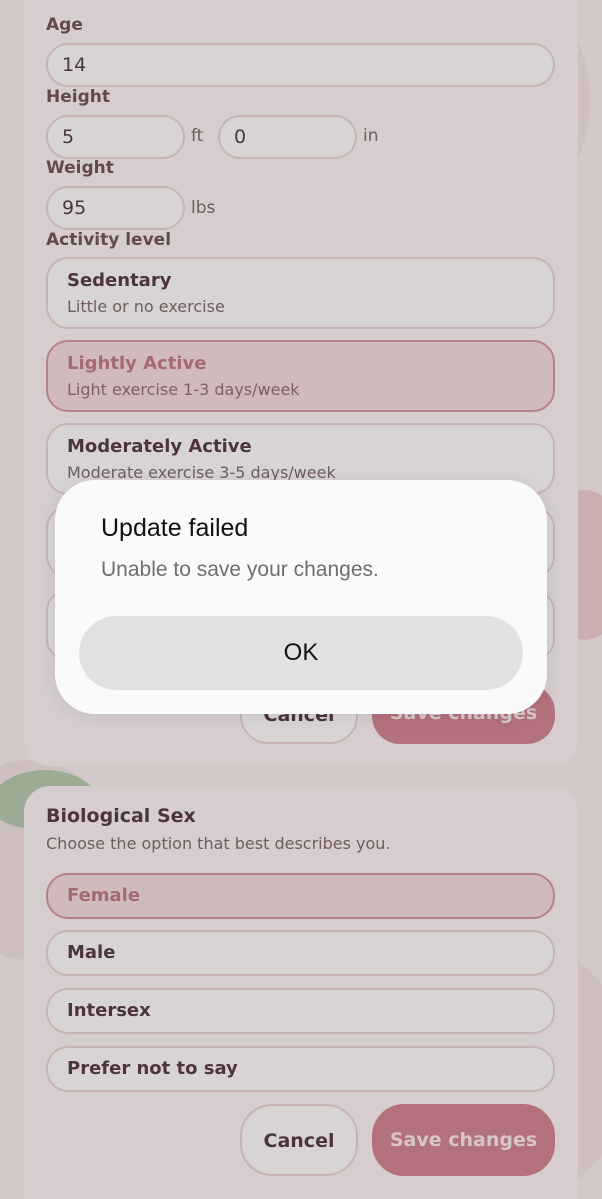 The height and width of the screenshot is (1199, 602). I want to click on alert-ok-button: OK, so click(301, 653).